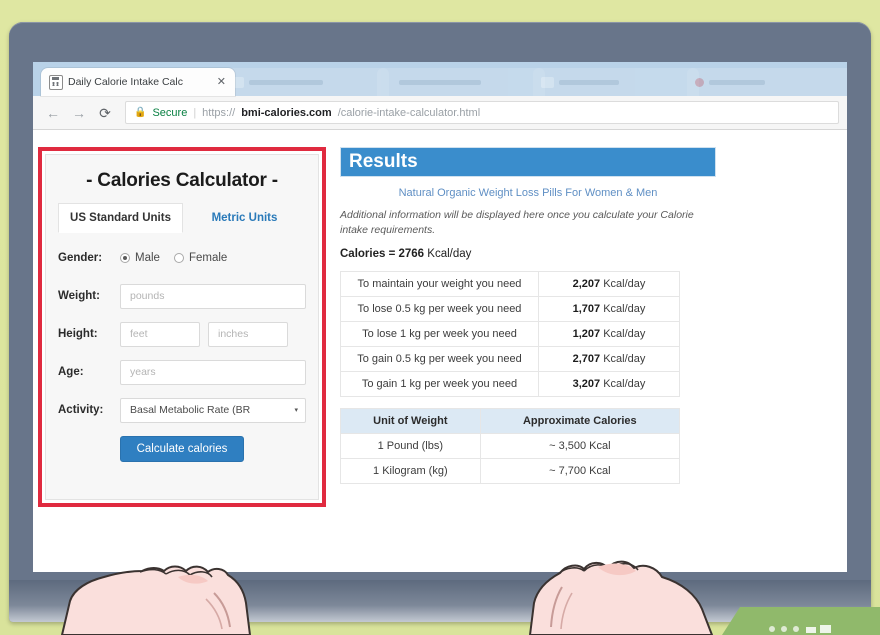 This screenshot has width=880, height=635. What do you see at coordinates (801, 621) in the screenshot?
I see `wikihow-watermark` at bounding box center [801, 621].